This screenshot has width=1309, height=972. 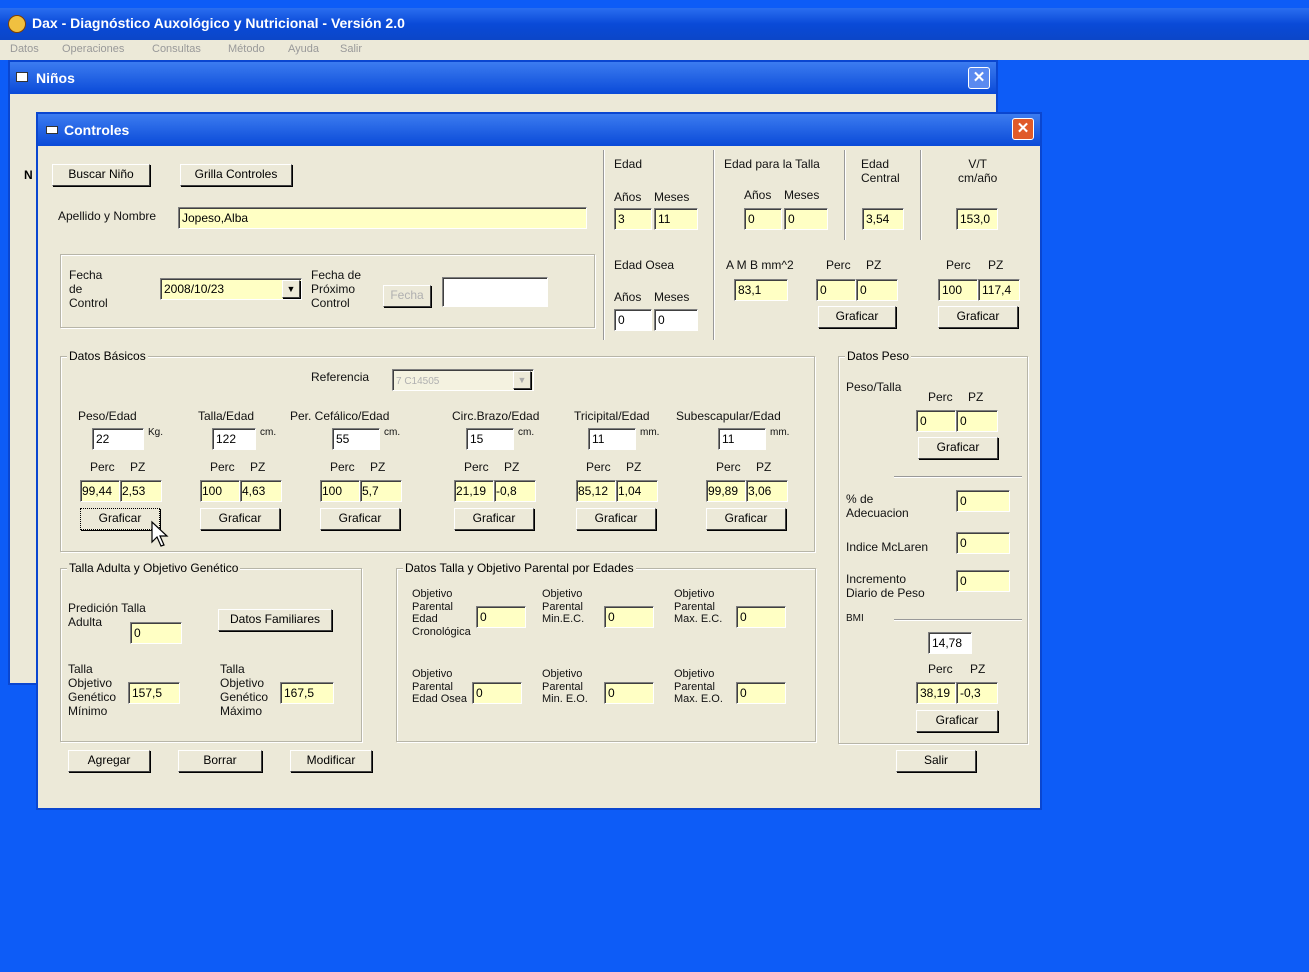 I want to click on incremento-input: 0, so click(x=983, y=581).